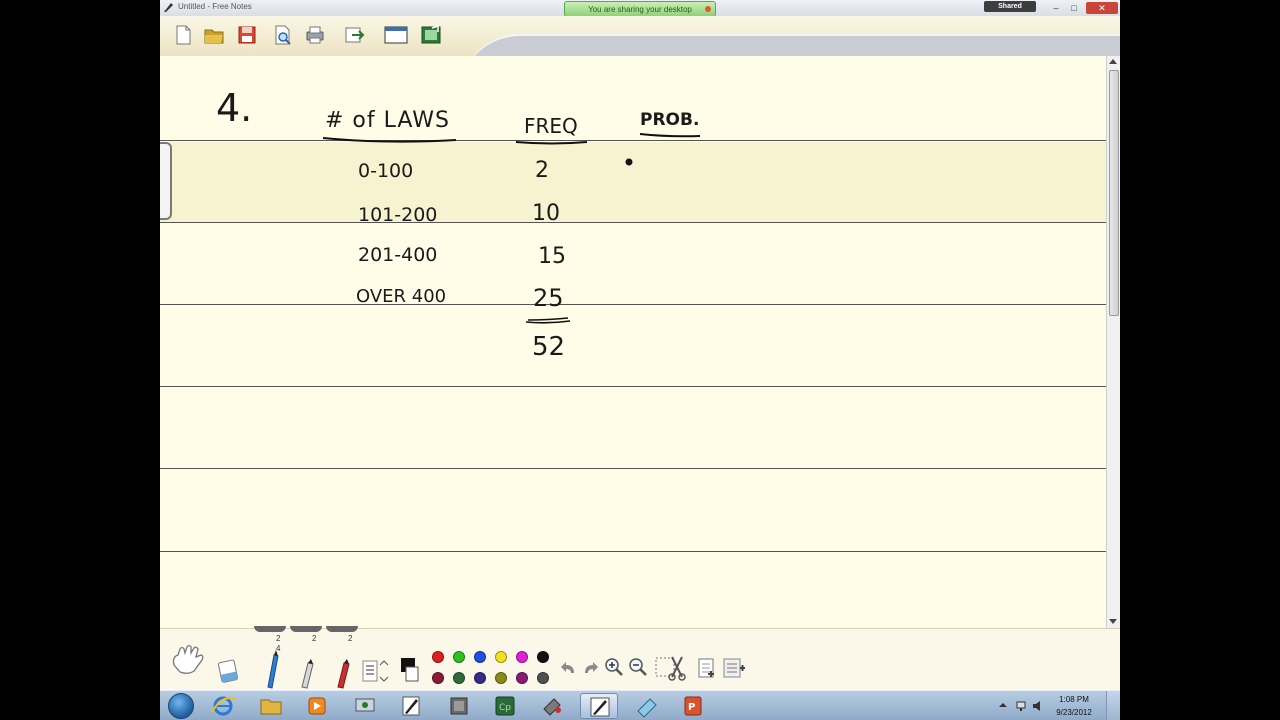 This screenshot has width=1280, height=720. What do you see at coordinates (223, 706) in the screenshot?
I see `ie-icon` at bounding box center [223, 706].